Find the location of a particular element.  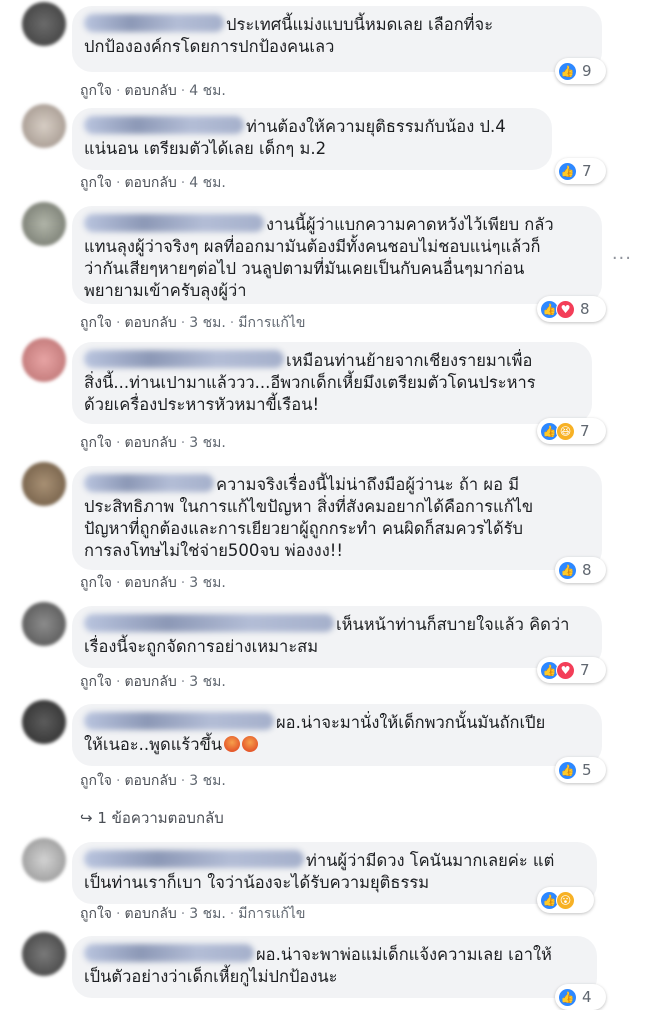

reaction-summary: 👍 4 is located at coordinates (580, 997).